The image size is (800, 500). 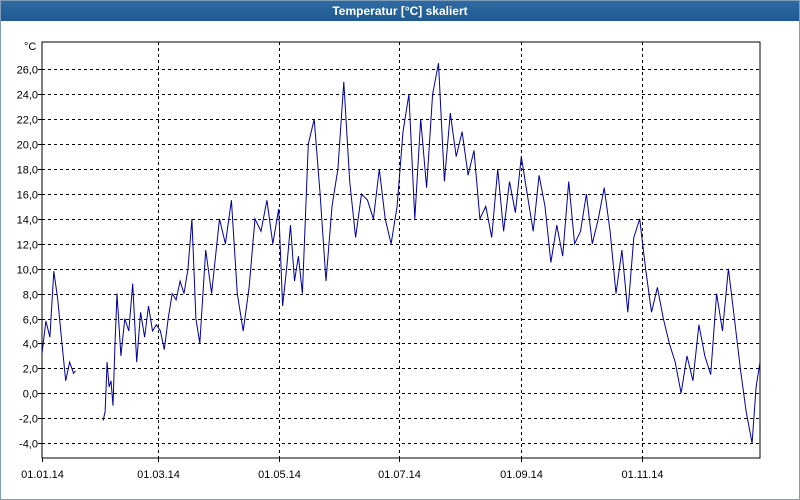 I want to click on x-tick-label: 01.07.14, so click(x=399, y=475).